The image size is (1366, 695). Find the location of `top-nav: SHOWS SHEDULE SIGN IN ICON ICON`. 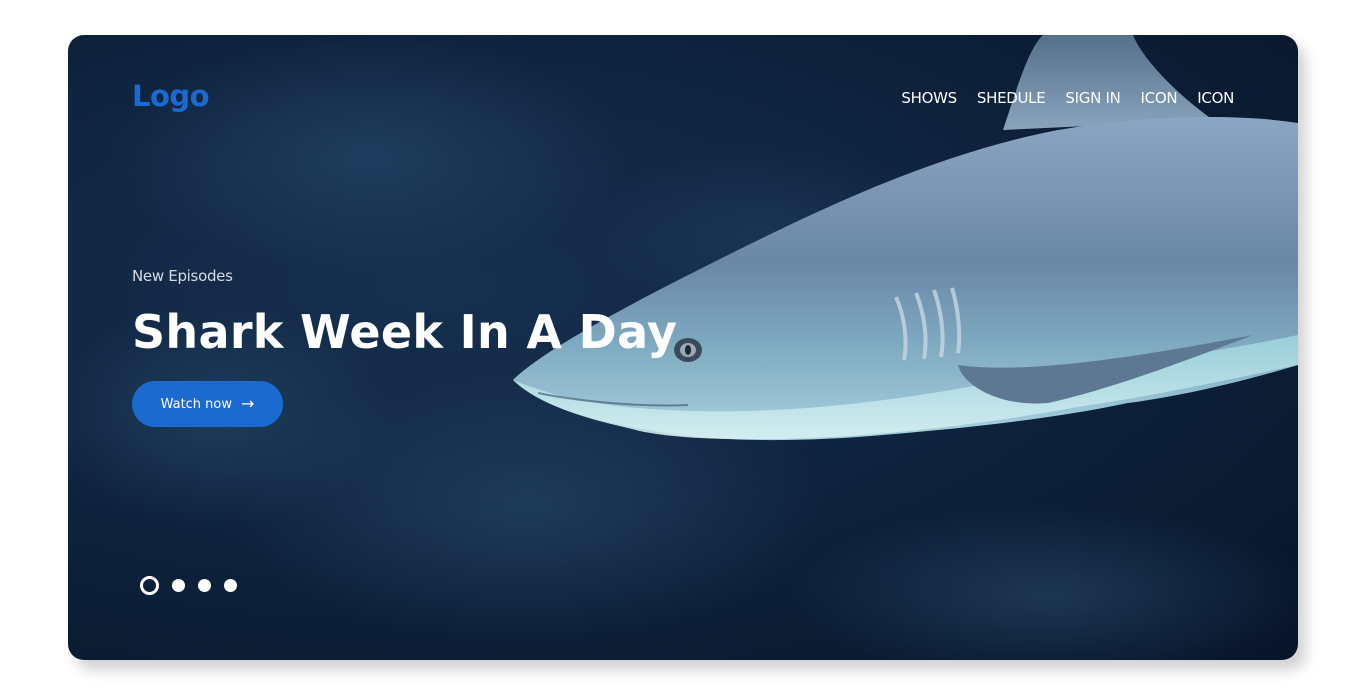

top-nav: SHOWS SHEDULE SIGN IN ICON ICON is located at coordinates (1067, 98).